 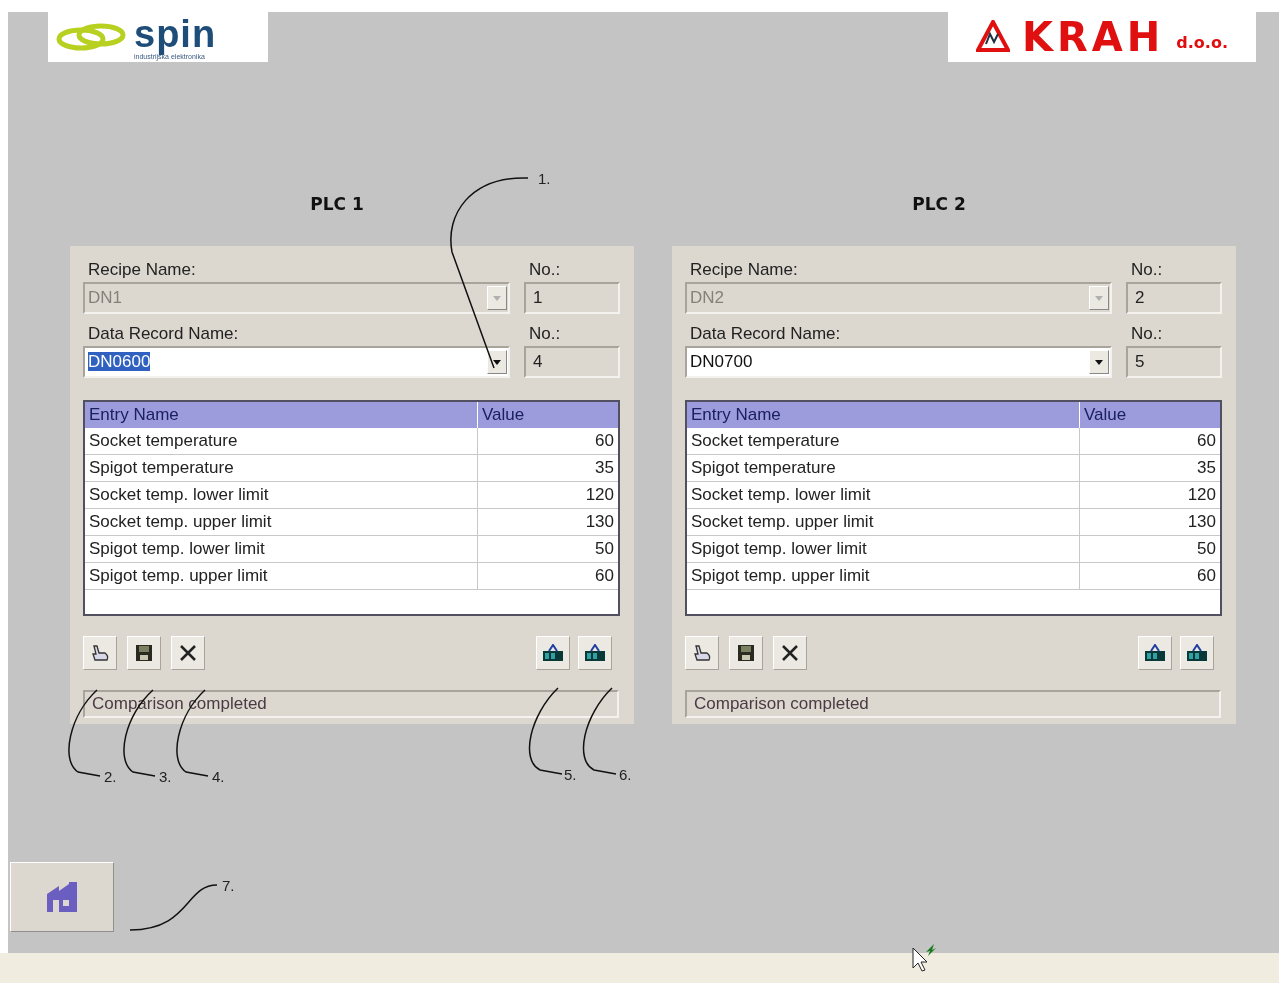 I want to click on home-button, so click(x=62, y=897).